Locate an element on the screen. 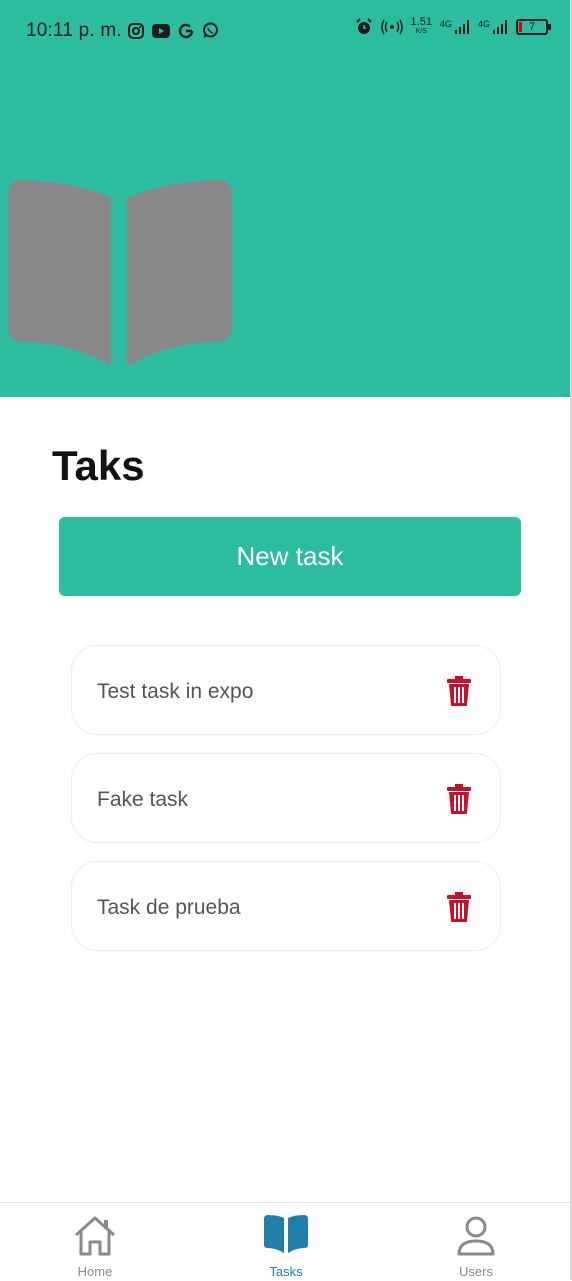 The image size is (572, 1281). task-card: Task de prueba is located at coordinates (286, 906).